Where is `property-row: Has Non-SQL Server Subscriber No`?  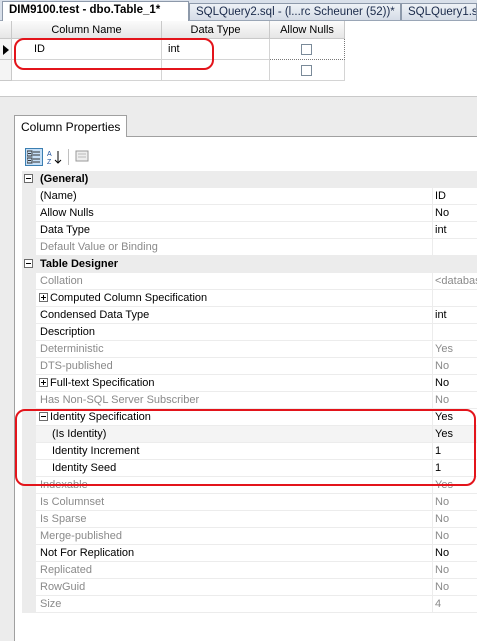 property-row: Has Non-SQL Server Subscriber No is located at coordinates (249, 400).